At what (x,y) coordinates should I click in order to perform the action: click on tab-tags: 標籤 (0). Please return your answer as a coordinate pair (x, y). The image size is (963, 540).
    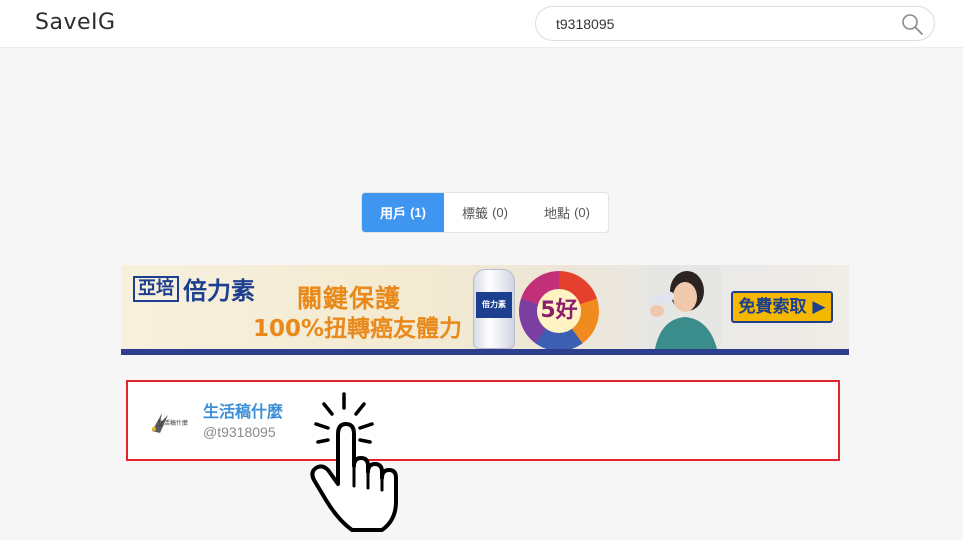
    Looking at the image, I should click on (485, 212).